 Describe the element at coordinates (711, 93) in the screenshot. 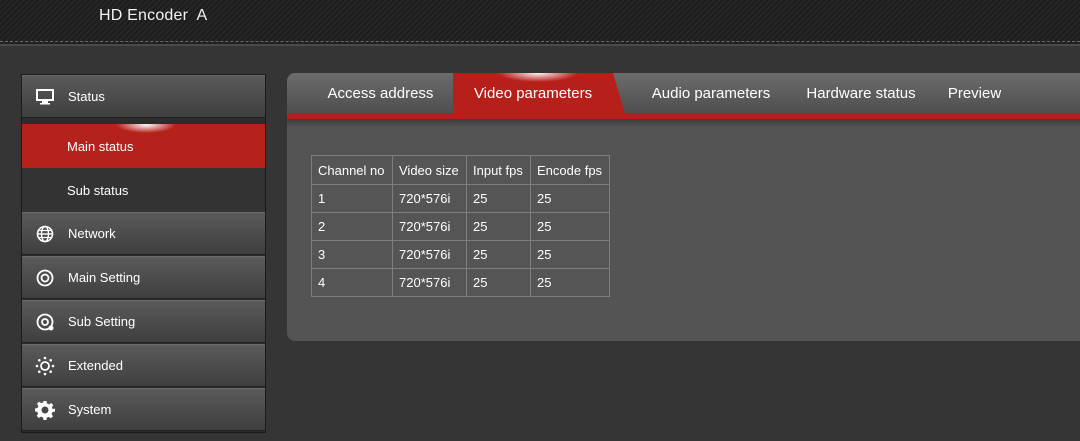

I see `tab-audio-parameters: Audio parameters` at that location.